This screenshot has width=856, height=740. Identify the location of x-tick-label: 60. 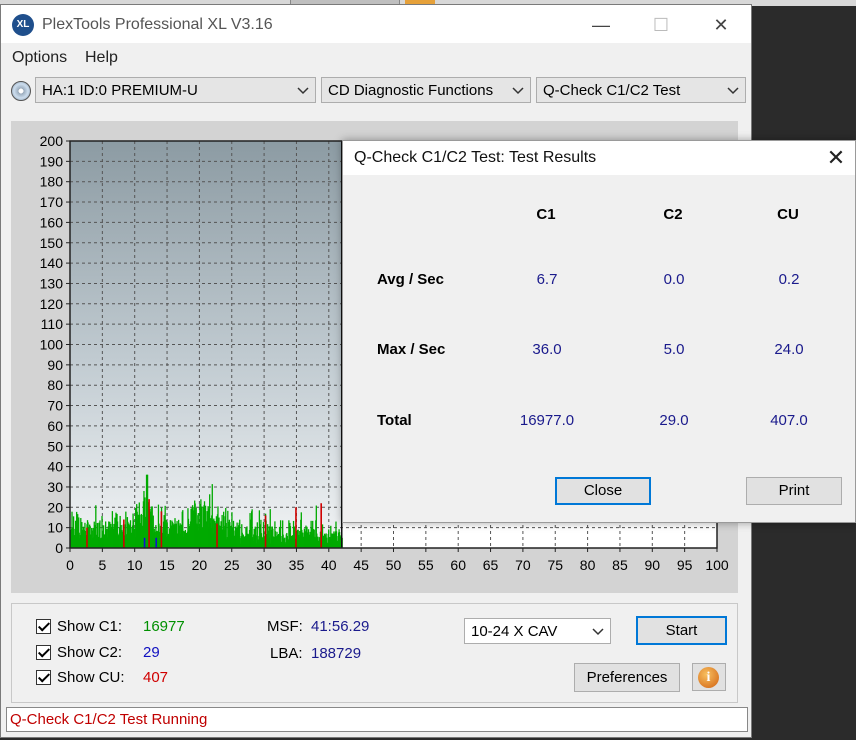
(458, 565).